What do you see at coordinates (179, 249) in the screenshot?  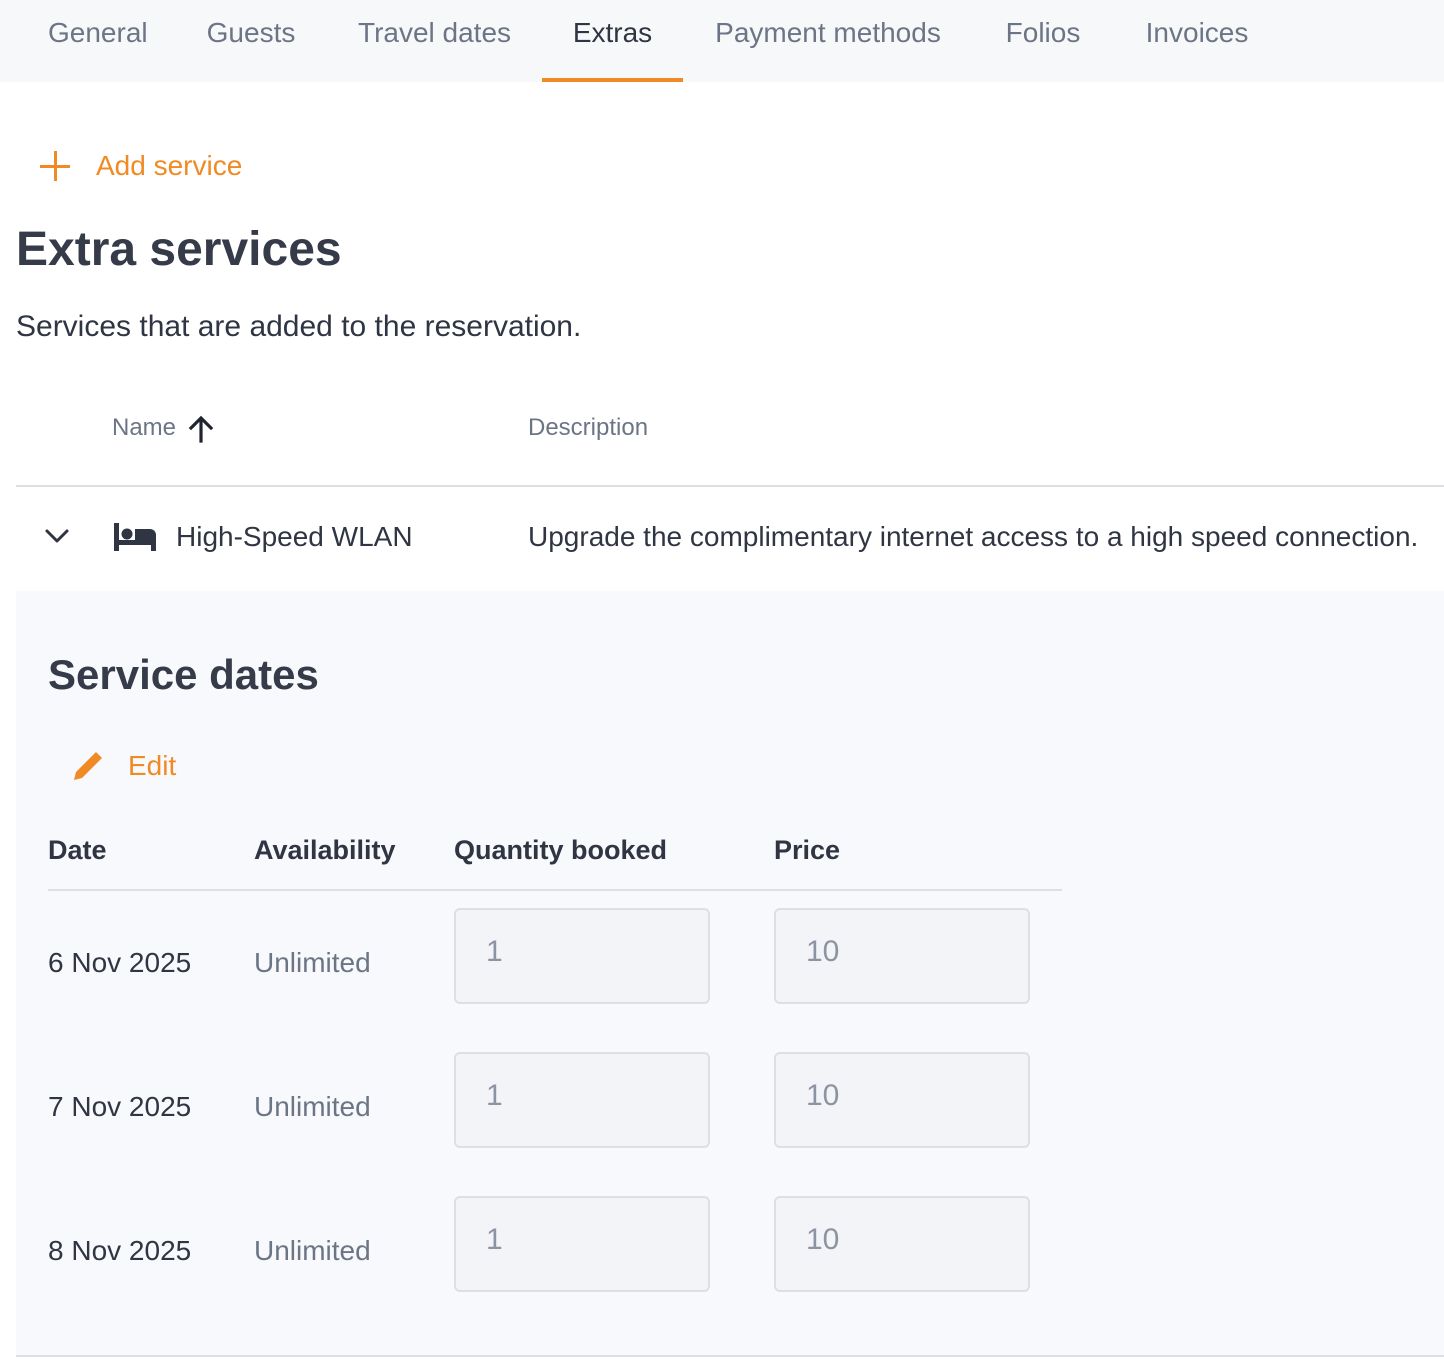 I see `page-title: Extra services` at bounding box center [179, 249].